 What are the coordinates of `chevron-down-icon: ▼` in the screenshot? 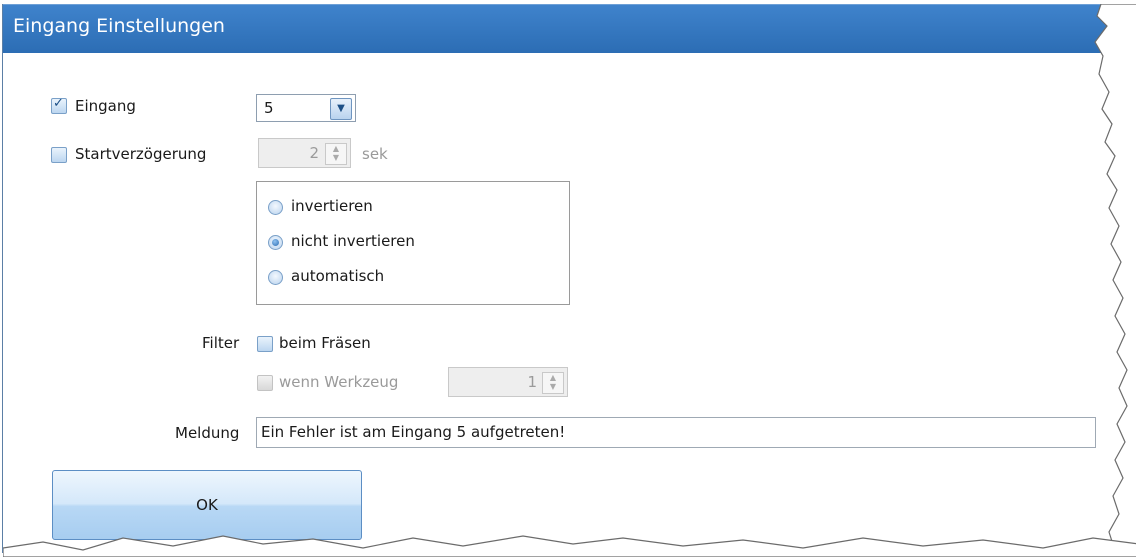 It's located at (341, 109).